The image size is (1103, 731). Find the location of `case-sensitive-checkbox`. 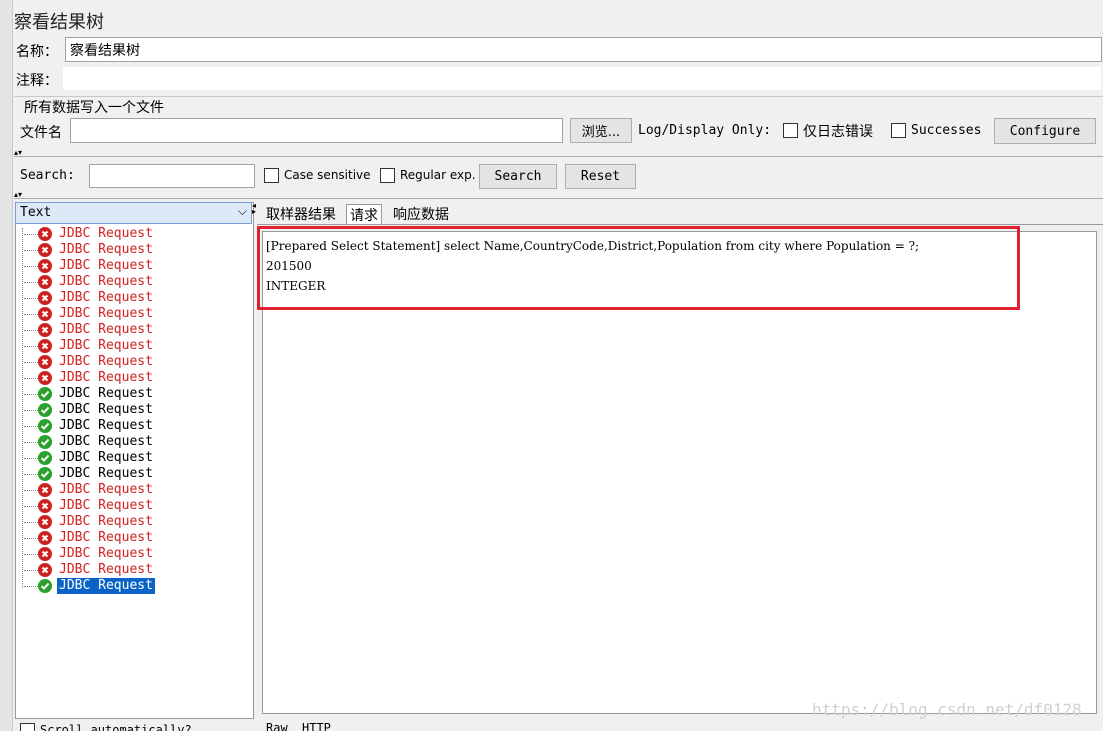

case-sensitive-checkbox is located at coordinates (271, 175).